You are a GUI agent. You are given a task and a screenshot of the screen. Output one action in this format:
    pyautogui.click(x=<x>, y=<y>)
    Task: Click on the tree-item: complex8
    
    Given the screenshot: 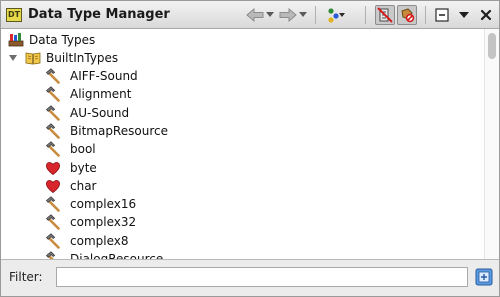 What is the action you would take?
    pyautogui.click(x=87, y=241)
    